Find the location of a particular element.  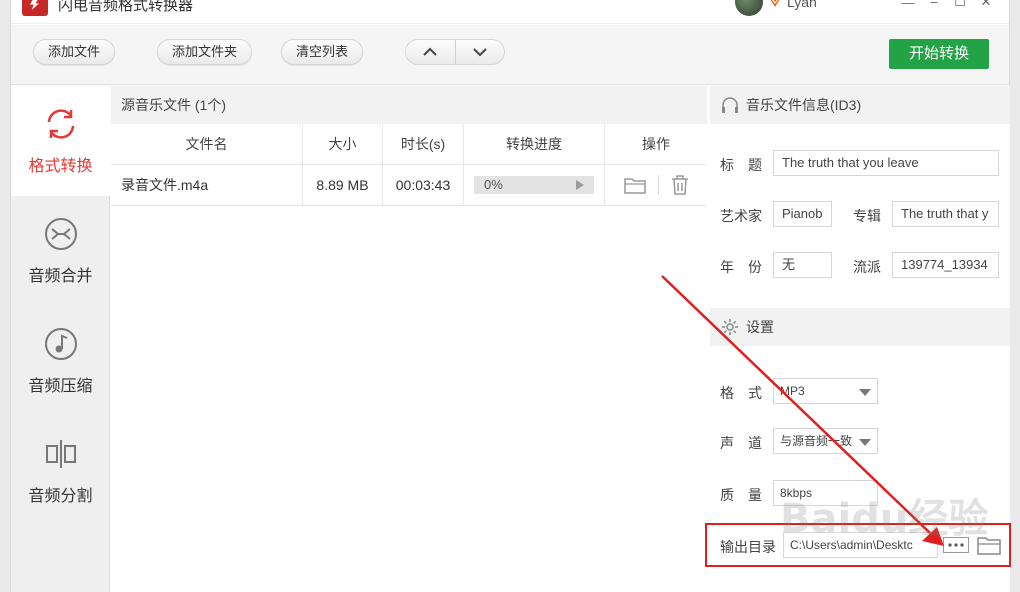

add-folder-button: 添加文件夹 is located at coordinates (205, 52).